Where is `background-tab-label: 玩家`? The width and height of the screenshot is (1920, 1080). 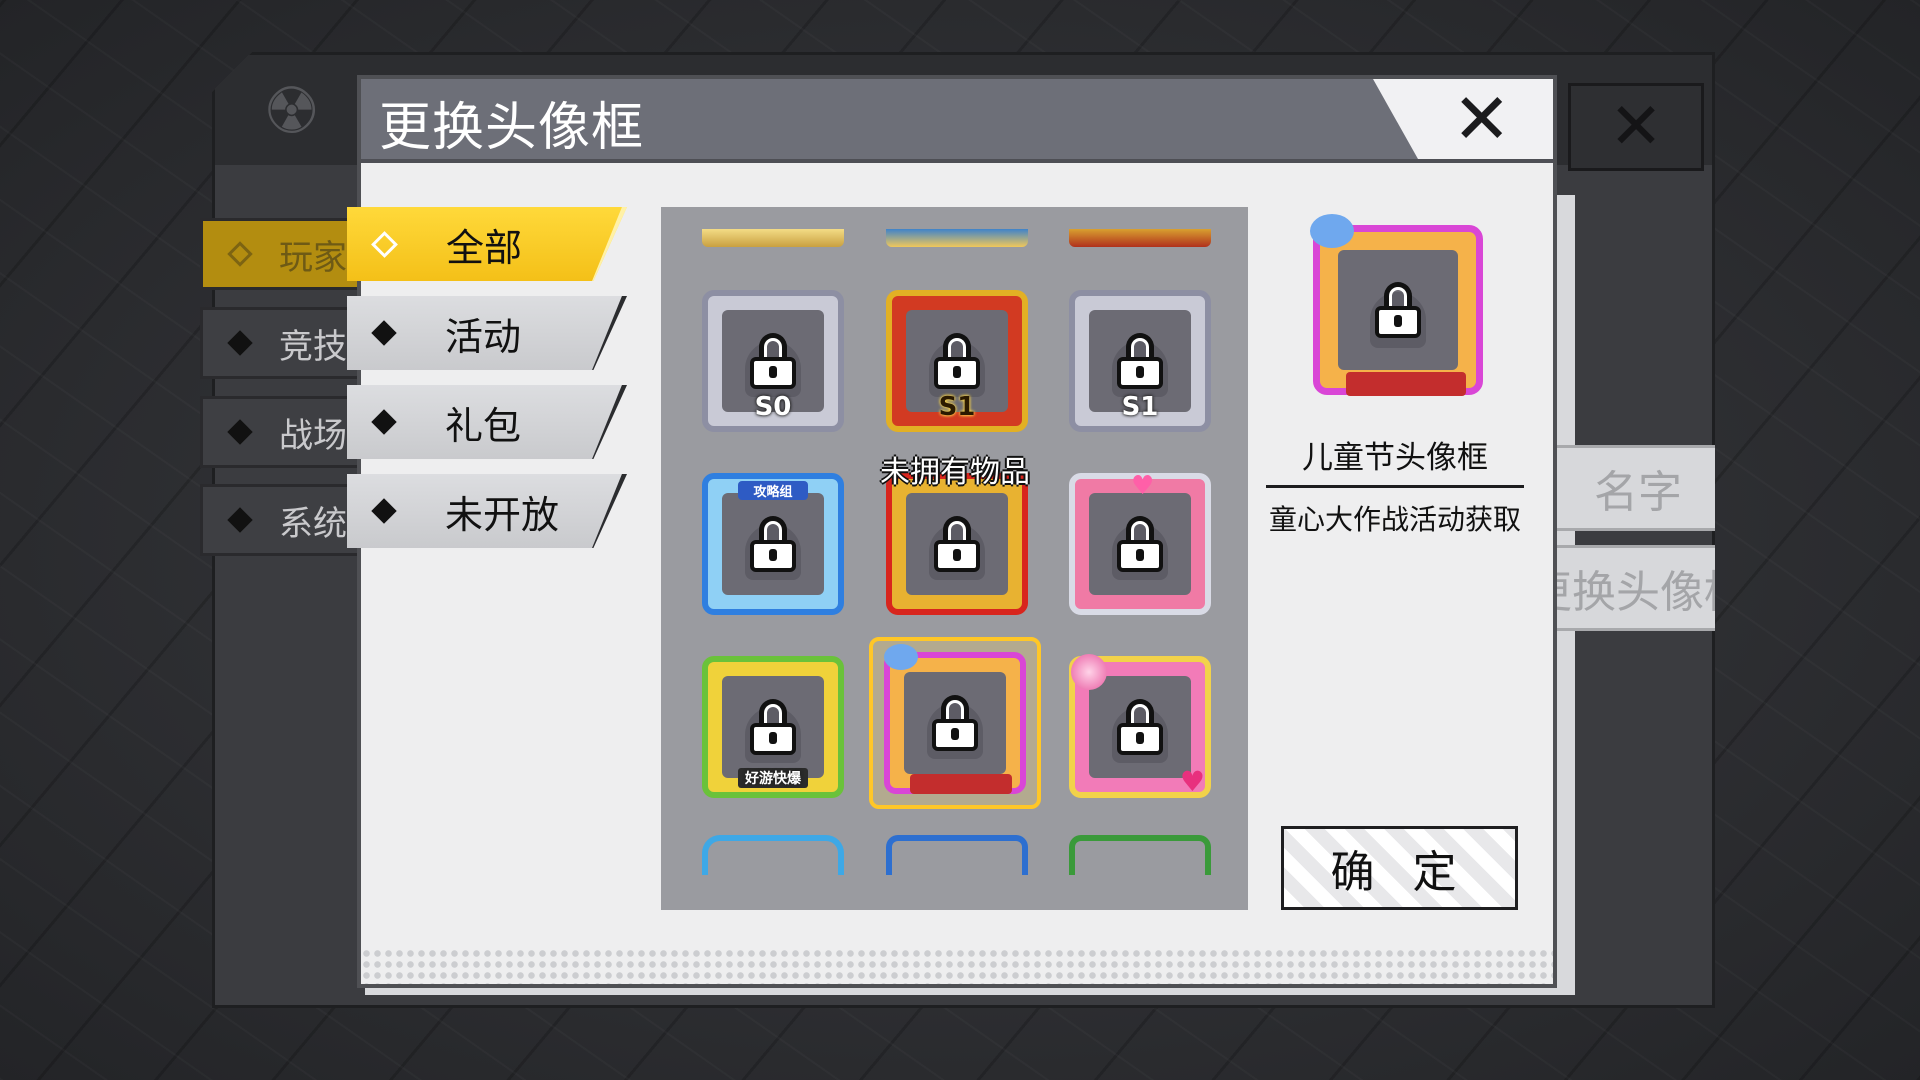
background-tab-label: 玩家 is located at coordinates (313, 257).